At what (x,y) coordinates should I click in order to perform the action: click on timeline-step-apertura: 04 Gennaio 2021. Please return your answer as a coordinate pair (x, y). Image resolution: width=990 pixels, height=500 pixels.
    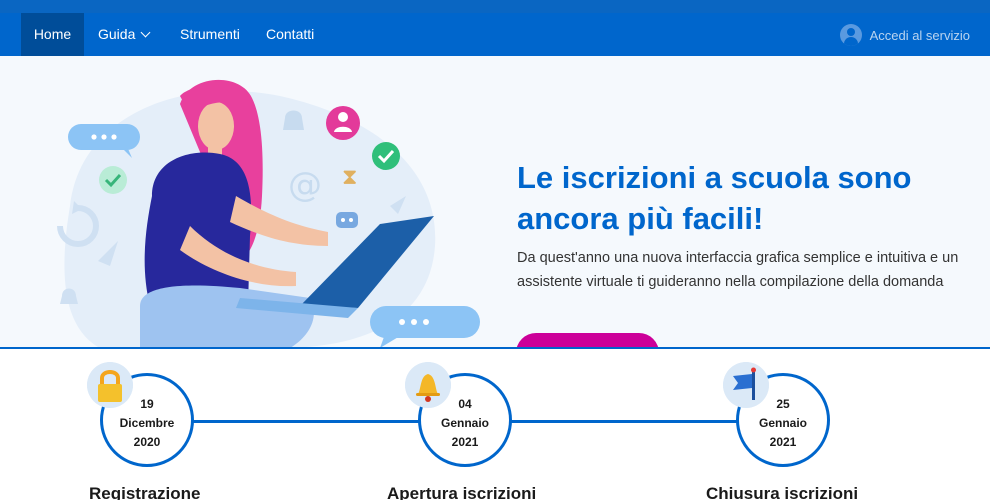
    Looking at the image, I should click on (458, 414).